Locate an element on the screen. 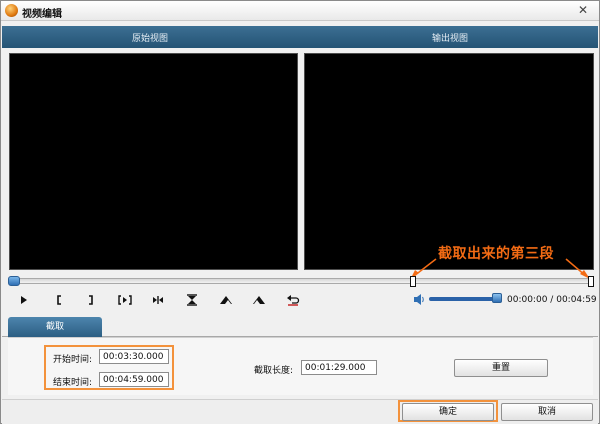 Image resolution: width=600 pixels, height=424 pixels. selection-end-marker is located at coordinates (591, 281).